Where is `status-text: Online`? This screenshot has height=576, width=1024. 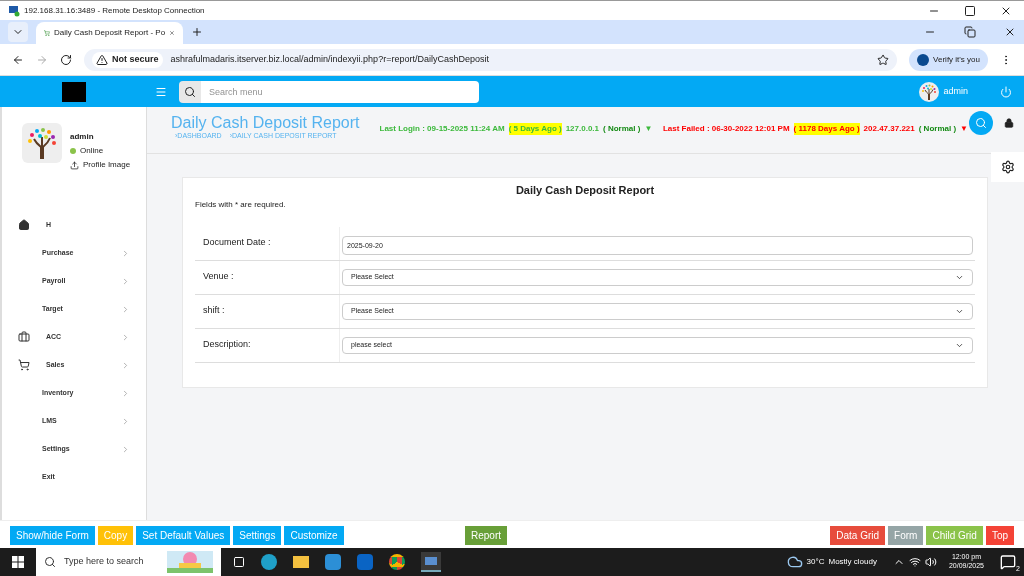 status-text: Online is located at coordinates (92, 151).